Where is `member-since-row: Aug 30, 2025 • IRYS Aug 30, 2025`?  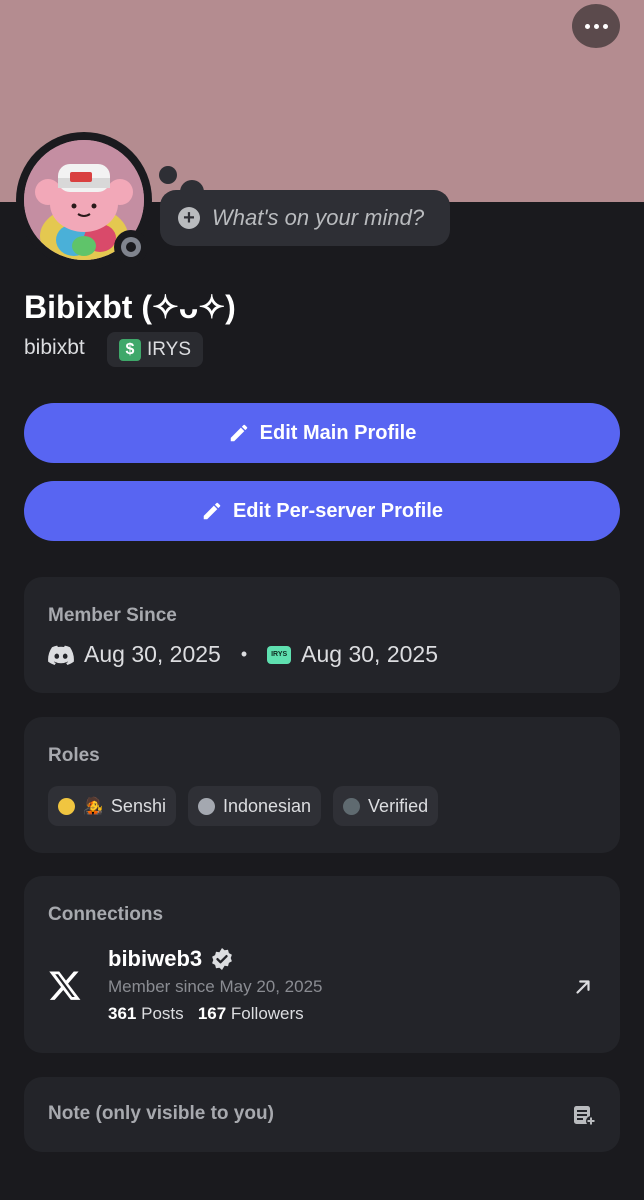
member-since-row: Aug 30, 2025 • IRYS Aug 30, 2025 is located at coordinates (243, 654).